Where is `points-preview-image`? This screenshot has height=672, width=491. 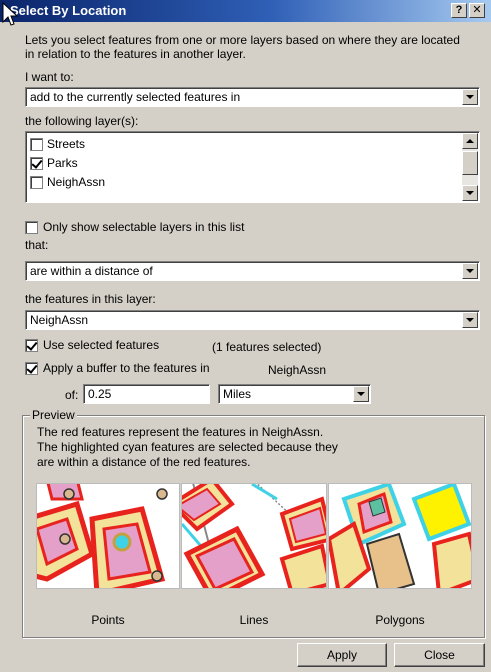 points-preview-image is located at coordinates (108, 536).